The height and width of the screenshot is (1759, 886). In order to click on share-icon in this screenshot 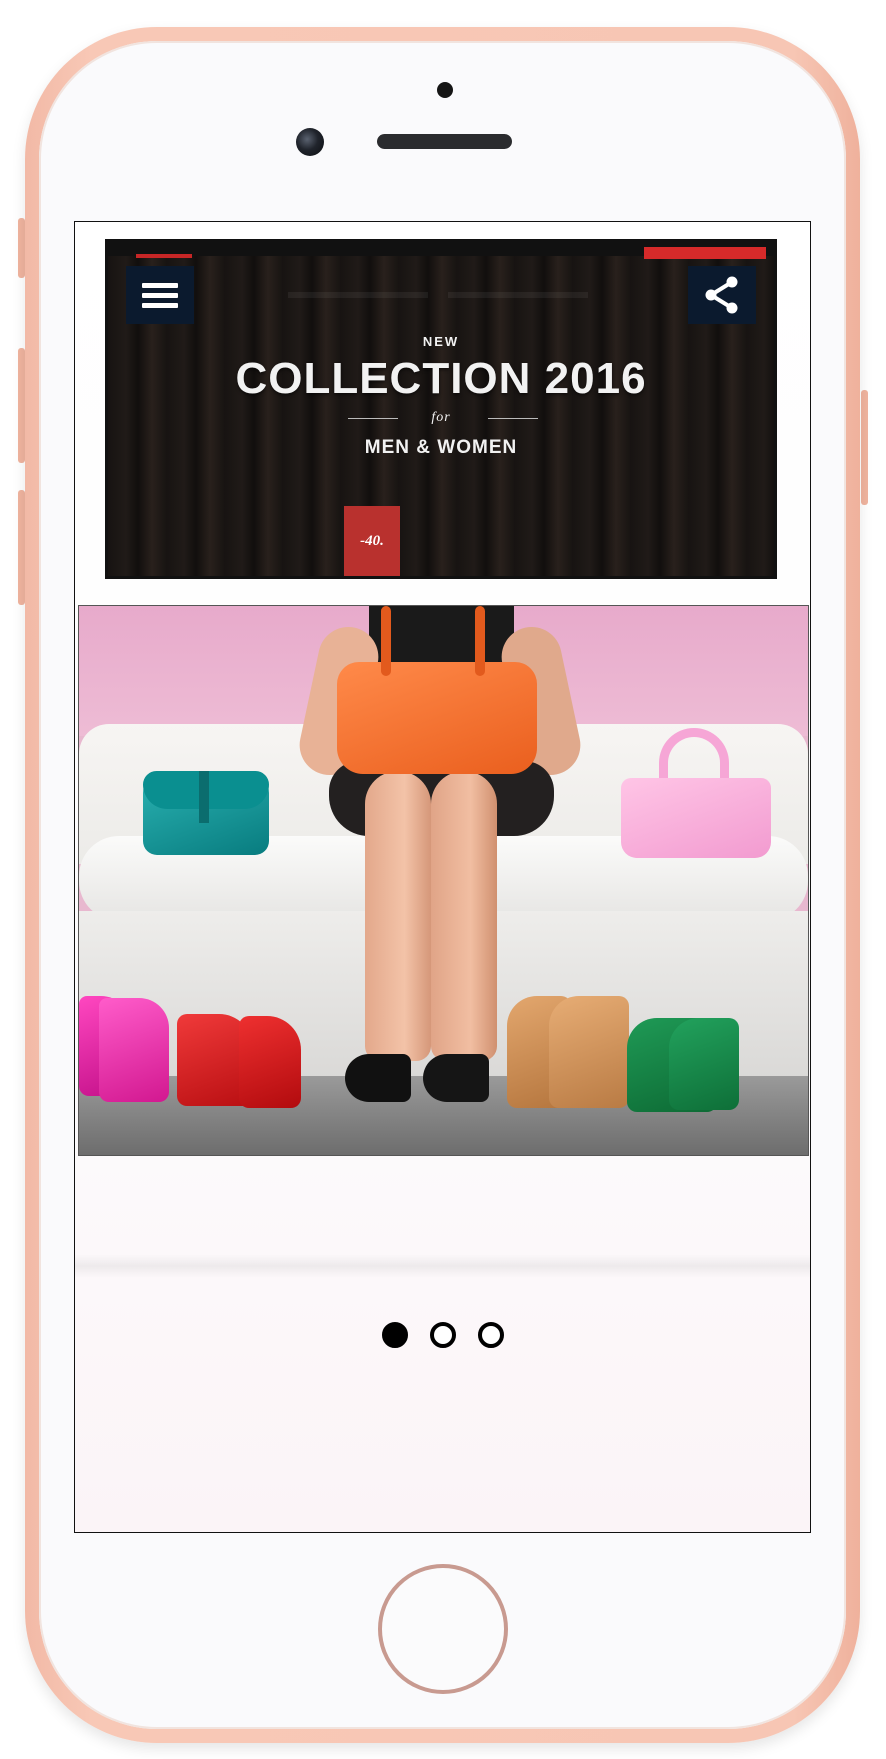, I will do `click(721, 295)`.